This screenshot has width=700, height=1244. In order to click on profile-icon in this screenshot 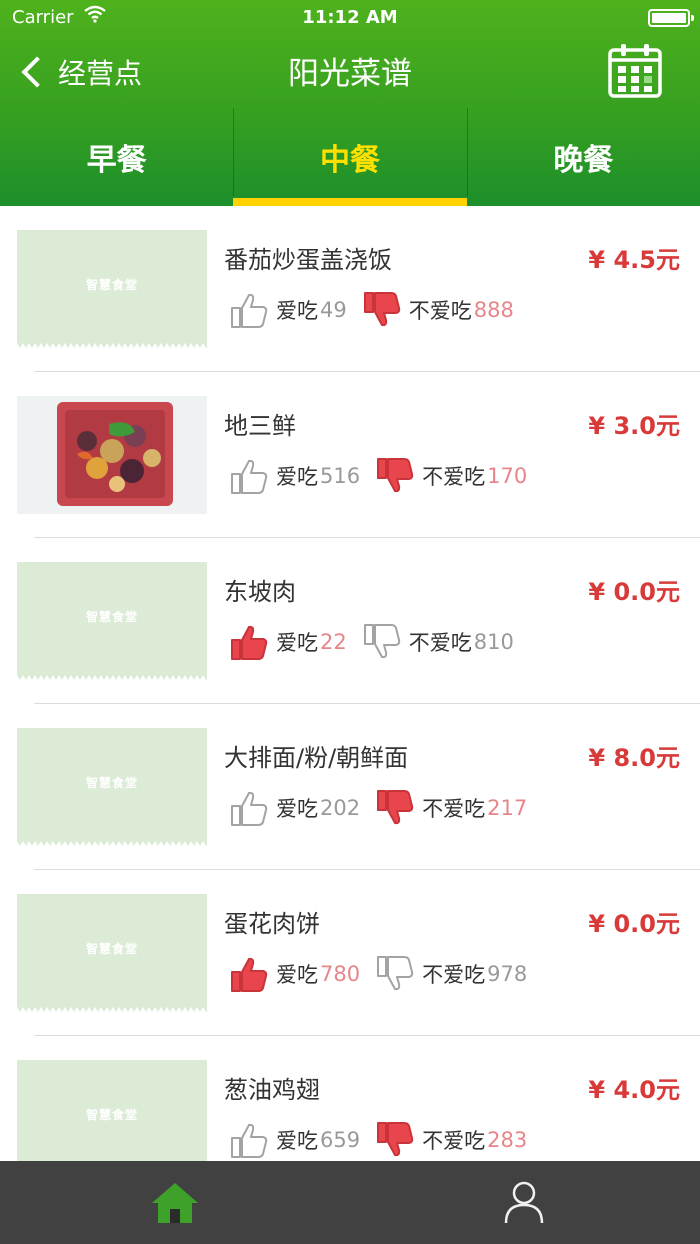, I will do `click(524, 1202)`.